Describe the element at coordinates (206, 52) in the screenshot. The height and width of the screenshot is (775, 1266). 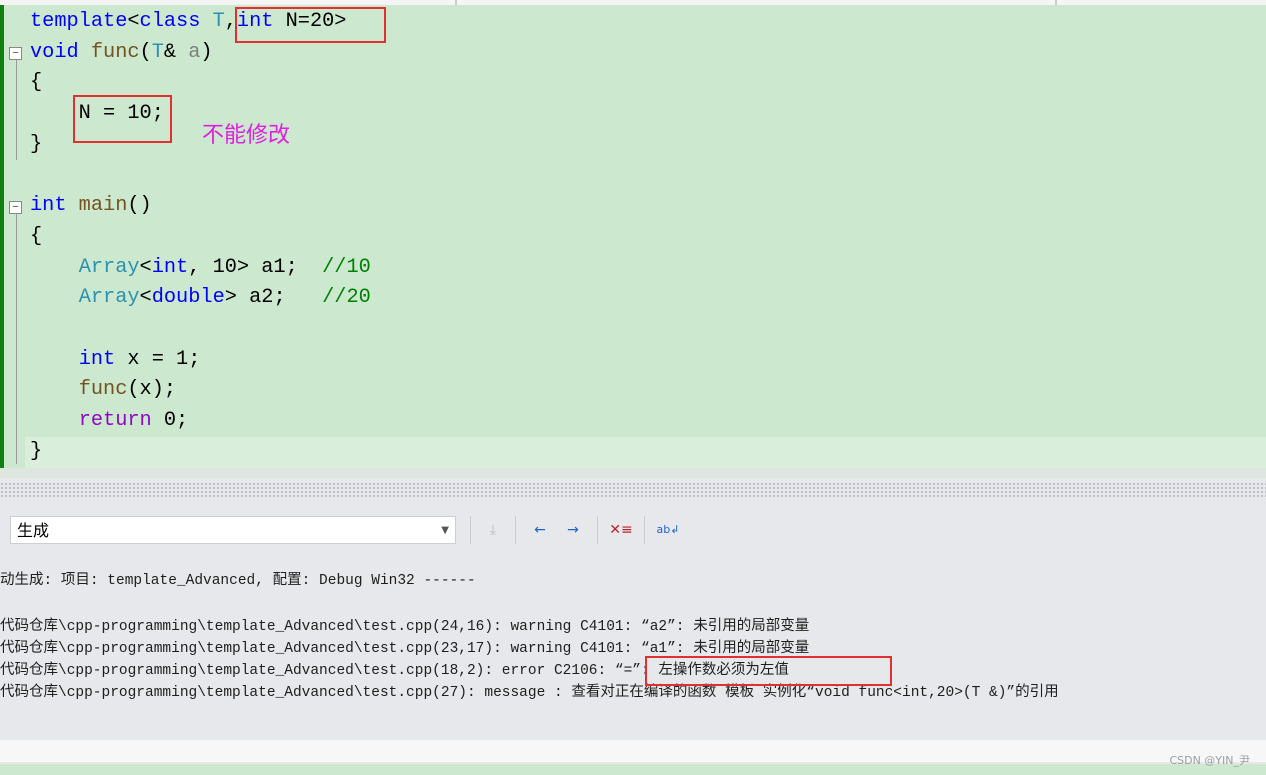
I see `code-token: )` at that location.